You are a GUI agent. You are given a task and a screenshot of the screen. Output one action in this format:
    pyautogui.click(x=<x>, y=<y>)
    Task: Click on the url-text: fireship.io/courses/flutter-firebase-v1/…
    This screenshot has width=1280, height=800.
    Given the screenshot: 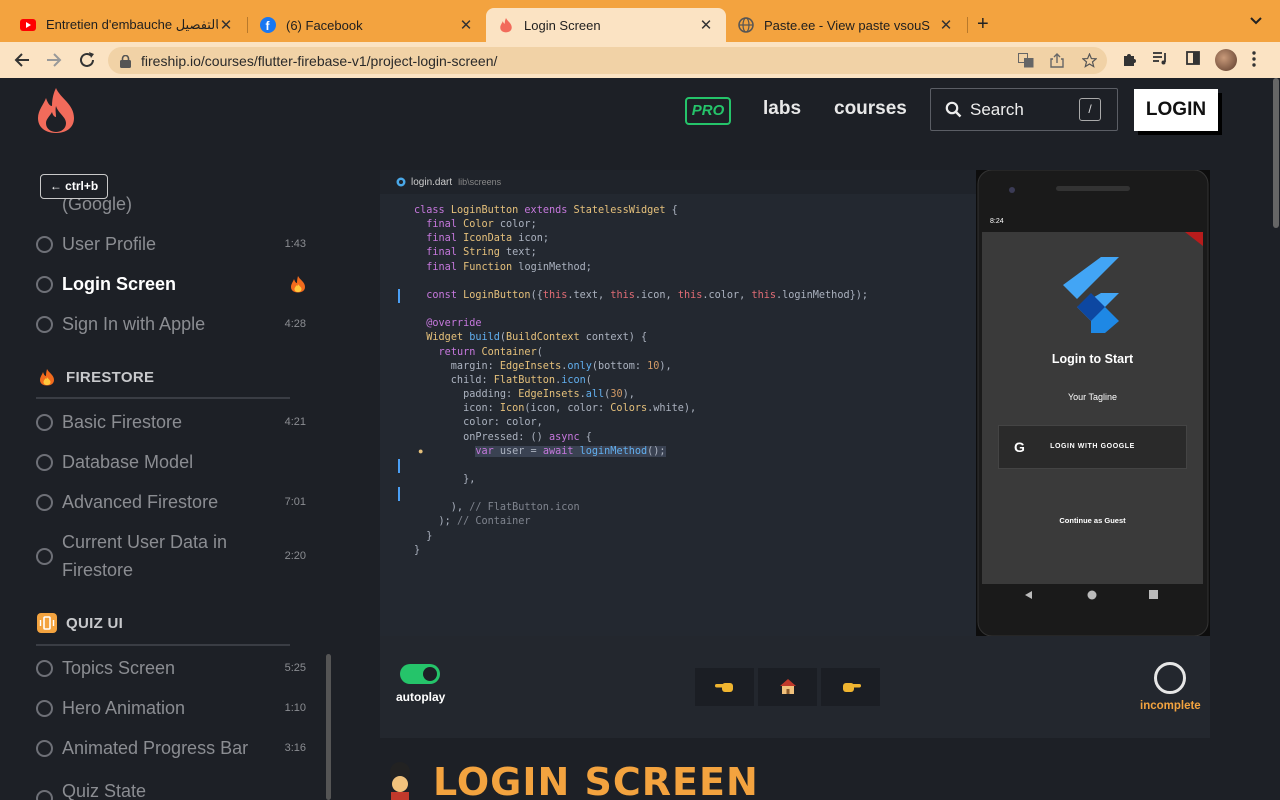 What is the action you would take?
    pyautogui.click(x=319, y=60)
    